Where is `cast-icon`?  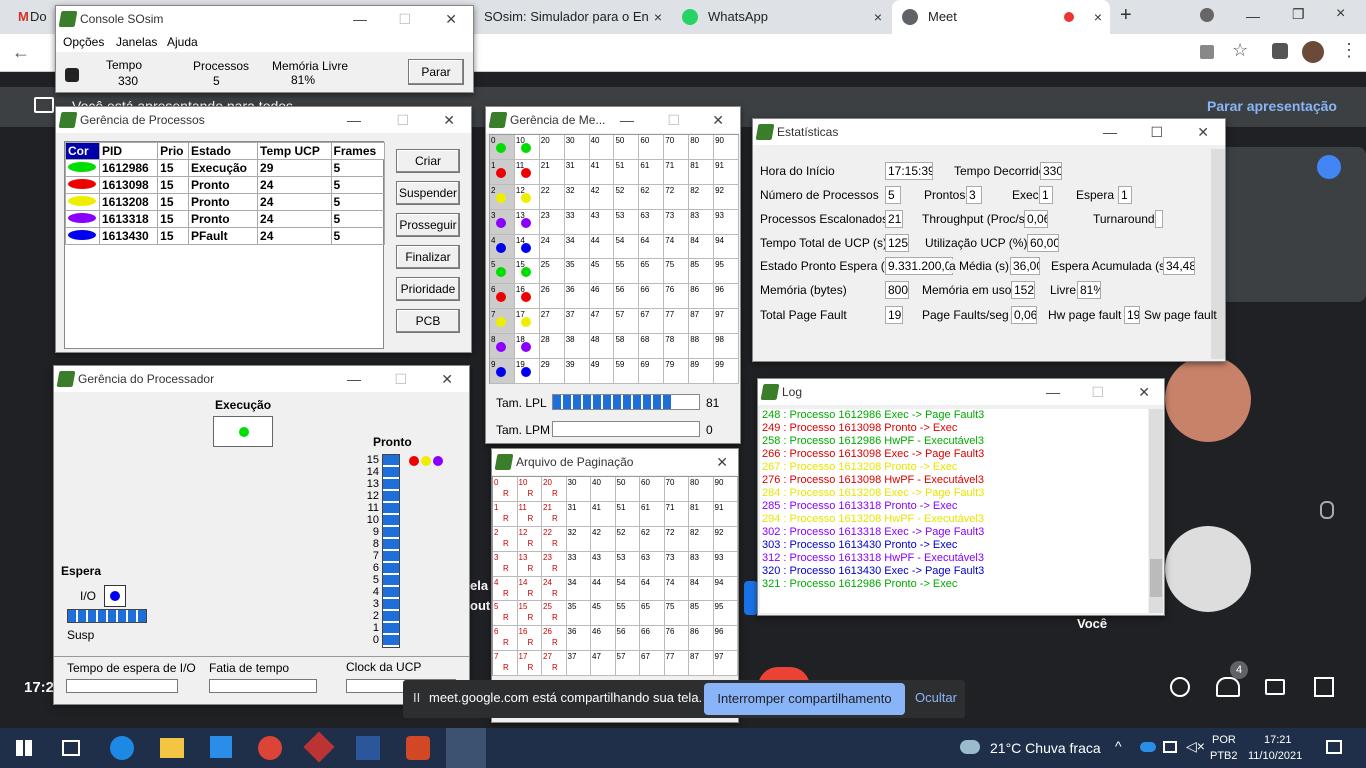 cast-icon is located at coordinates (1207, 52).